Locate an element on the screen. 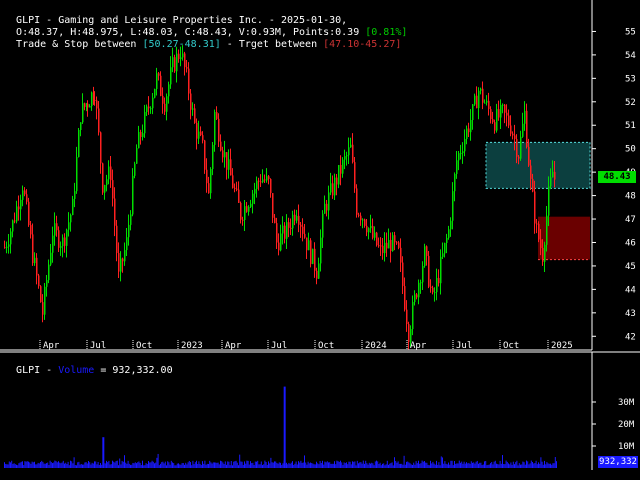 The image size is (640, 480). price-tick-label: 55 is located at coordinates (630, 32).